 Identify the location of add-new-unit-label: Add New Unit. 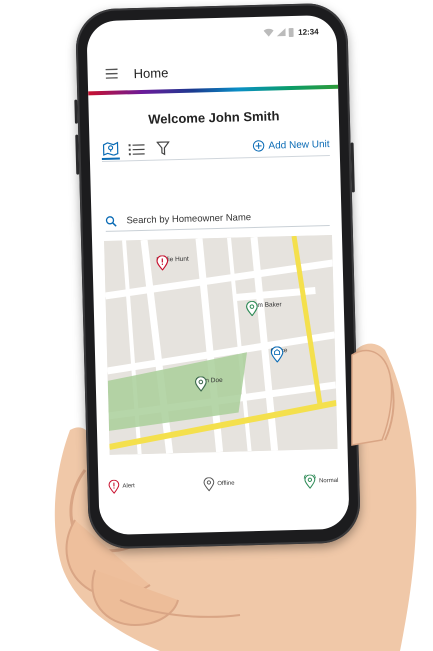
(299, 145).